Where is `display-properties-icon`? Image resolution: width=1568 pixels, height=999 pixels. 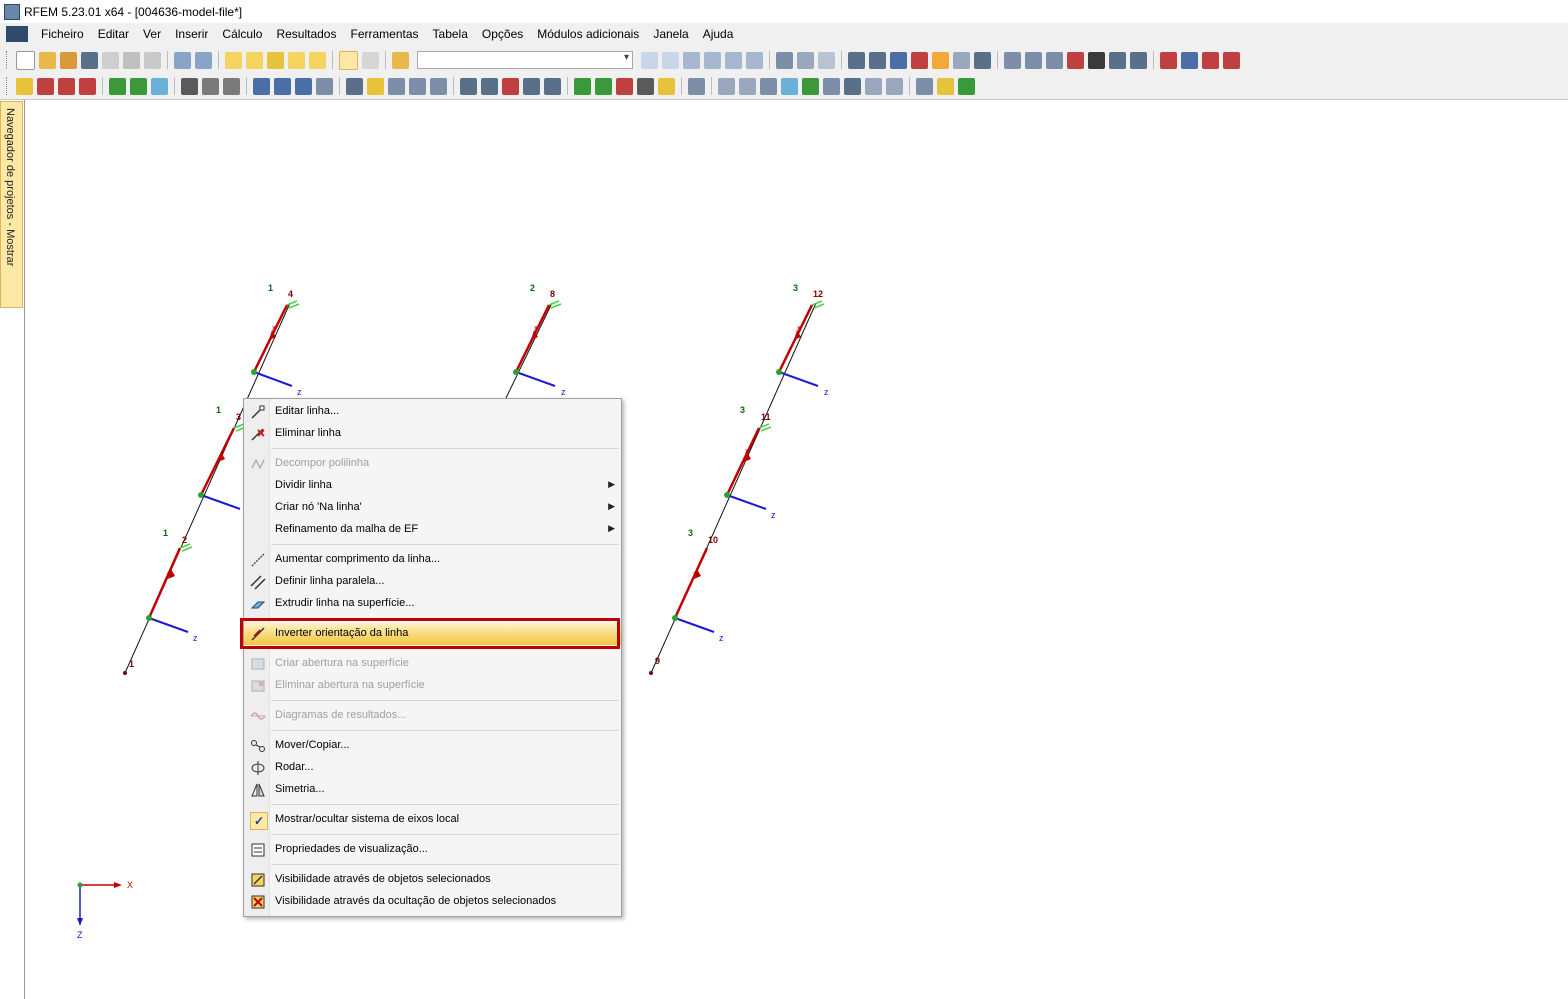
display-properties-icon is located at coordinates (258, 850).